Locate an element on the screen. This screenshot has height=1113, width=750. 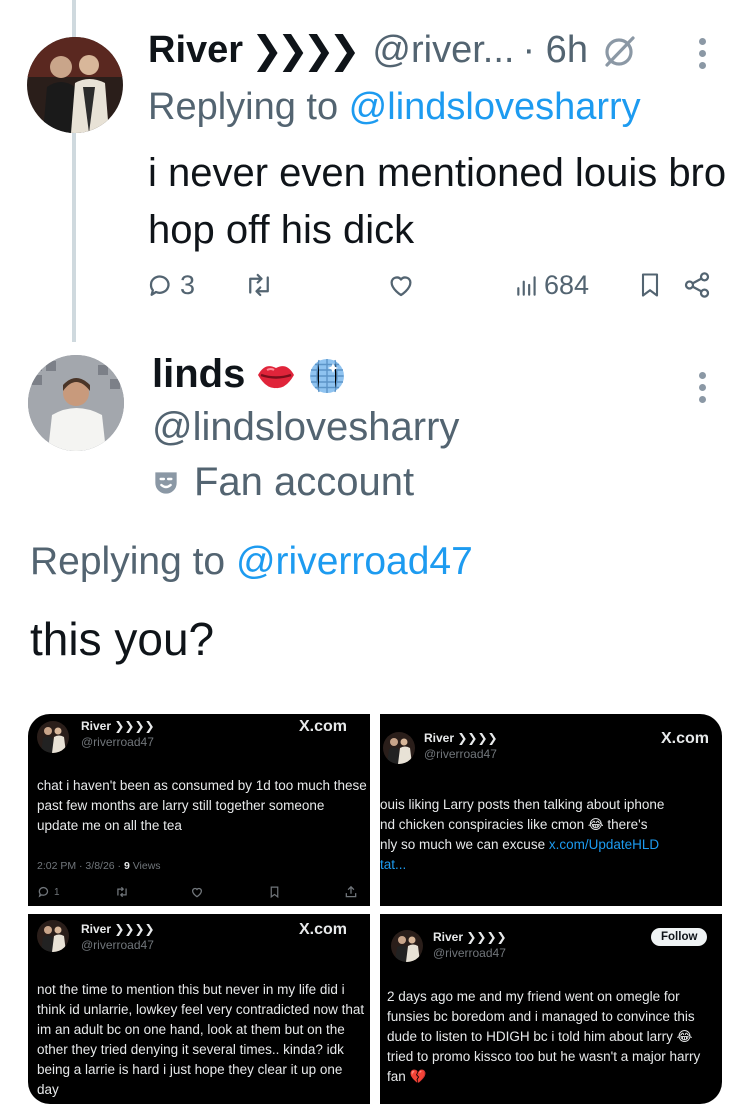
main-tweet-text: this you? is located at coordinates (122, 639).